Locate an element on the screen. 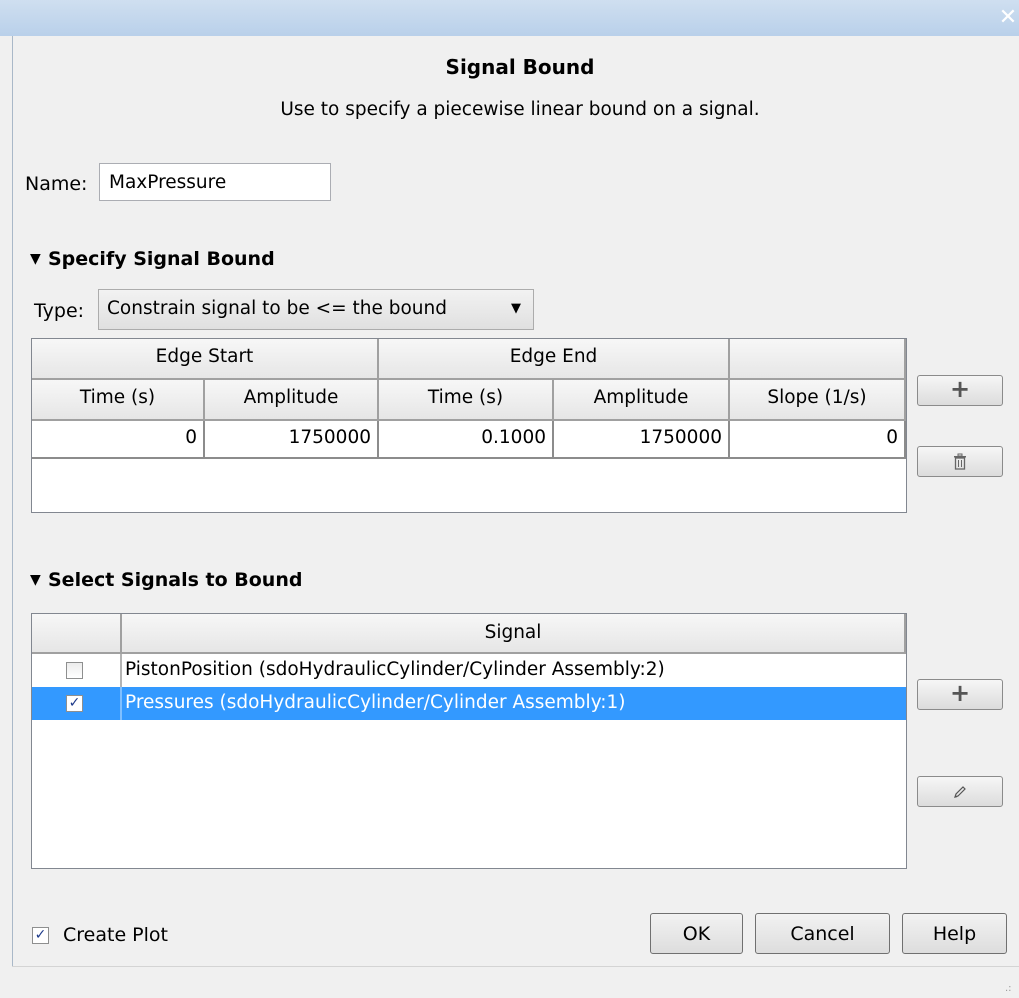 Image resolution: width=1019 pixels, height=998 pixels. trash-icon is located at coordinates (960, 461).